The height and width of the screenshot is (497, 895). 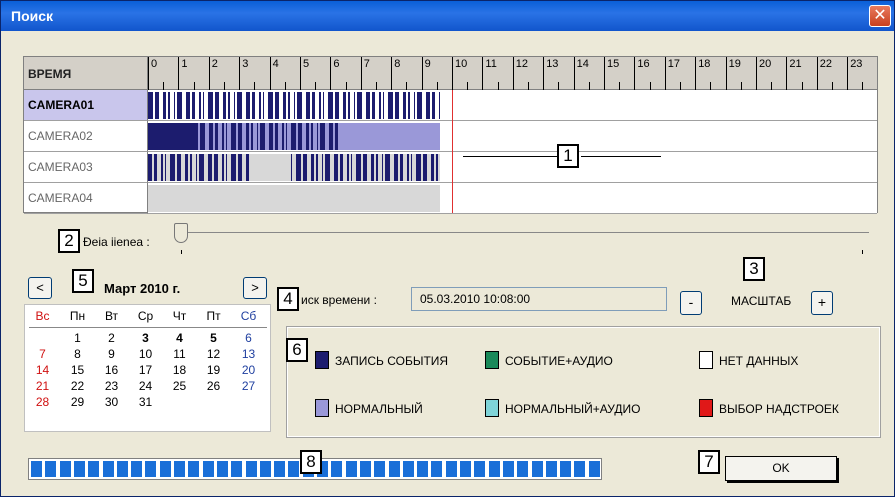 What do you see at coordinates (248, 316) in the screenshot?
I see `weekday-header: Сб` at bounding box center [248, 316].